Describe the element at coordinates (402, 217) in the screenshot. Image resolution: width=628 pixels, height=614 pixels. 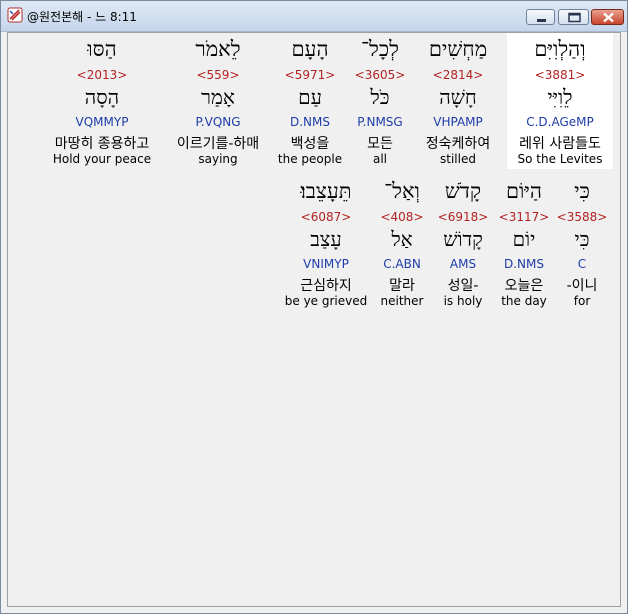
I see `strong-number: <408>` at that location.